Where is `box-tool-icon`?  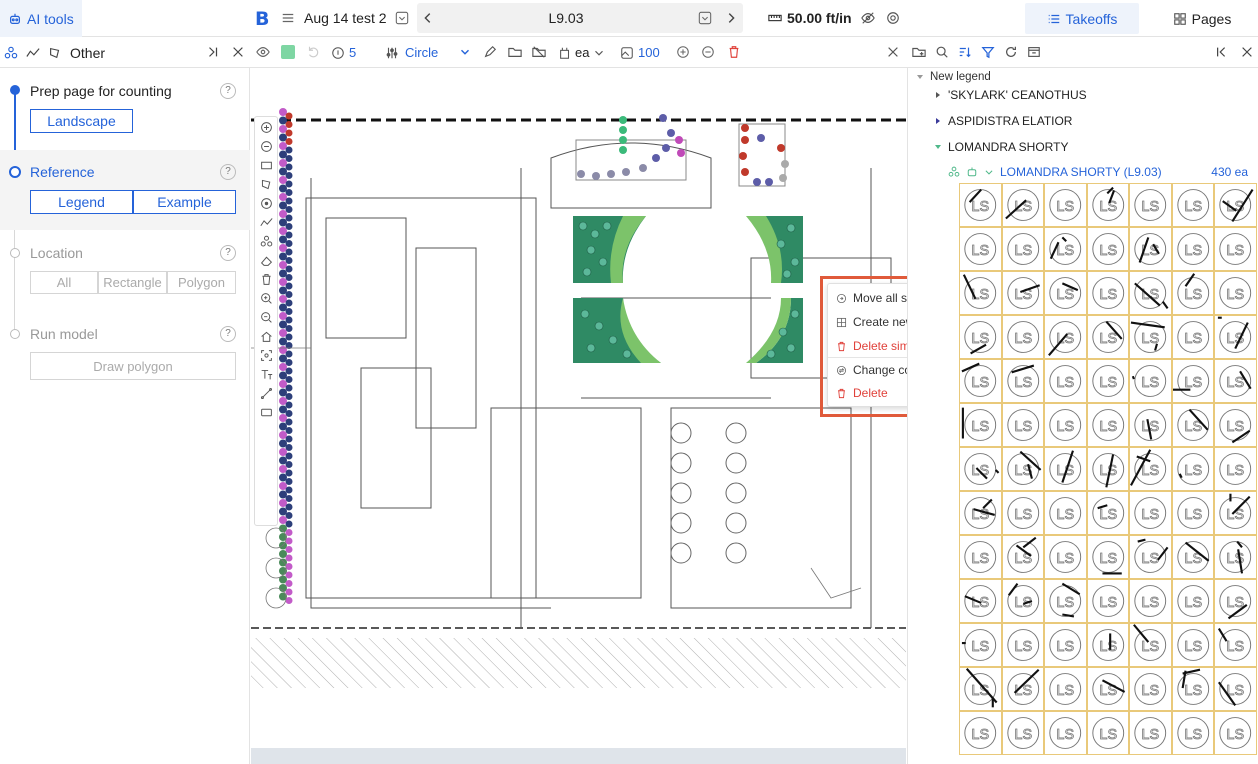
box-tool-icon is located at coordinates (266, 412).